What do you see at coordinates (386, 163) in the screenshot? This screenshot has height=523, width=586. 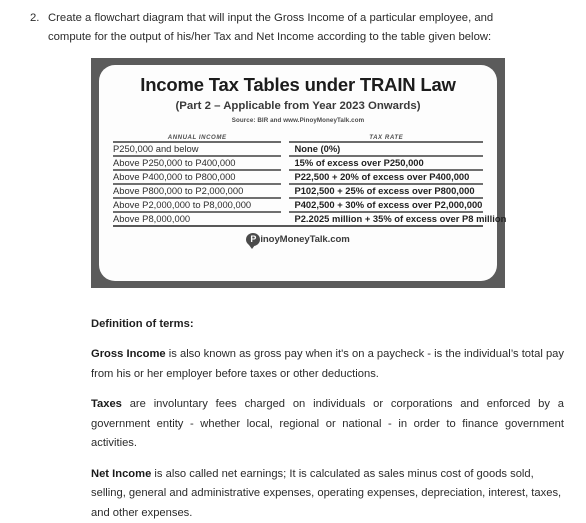 I see `cell-rate: 15% of excess over P250,000` at bounding box center [386, 163].